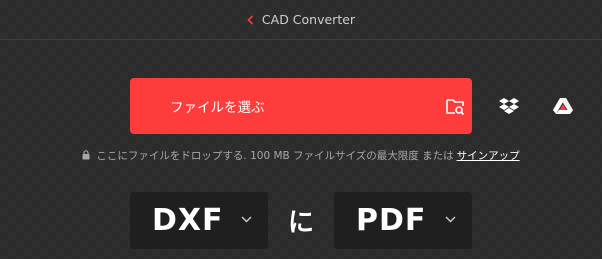 The image size is (602, 259). Describe the element at coordinates (488, 155) in the screenshot. I see `signup-link: サインアップ` at that location.